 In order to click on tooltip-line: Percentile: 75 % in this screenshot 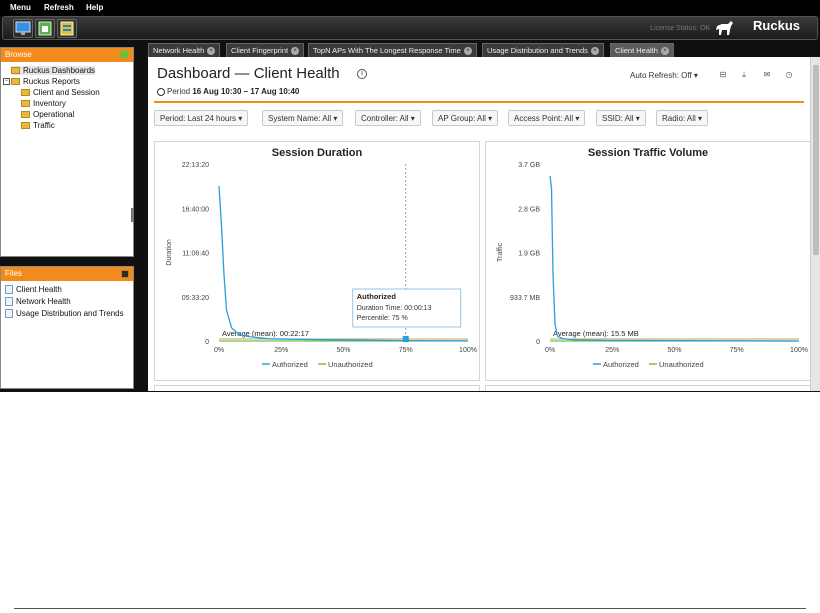, I will do `click(382, 318)`.